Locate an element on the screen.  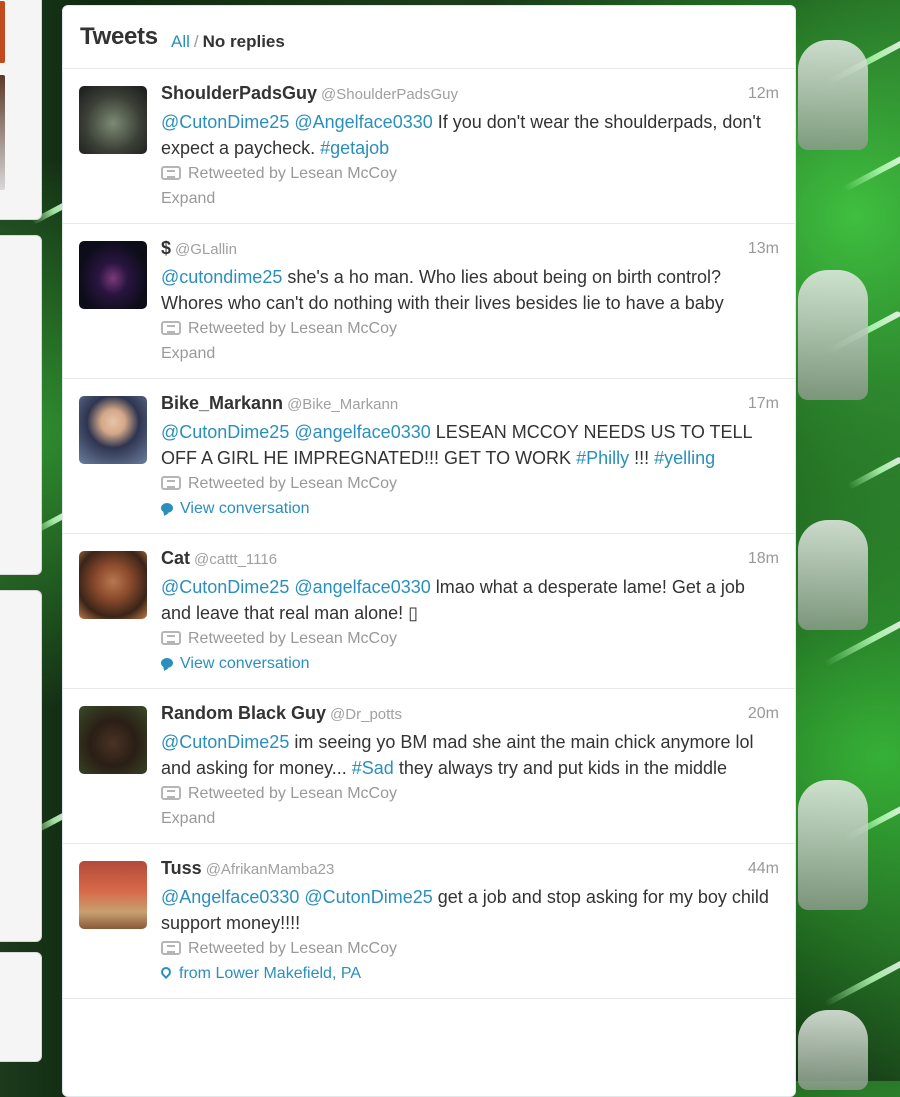
tweet-author-name: Bike_Markann is located at coordinates (222, 403).